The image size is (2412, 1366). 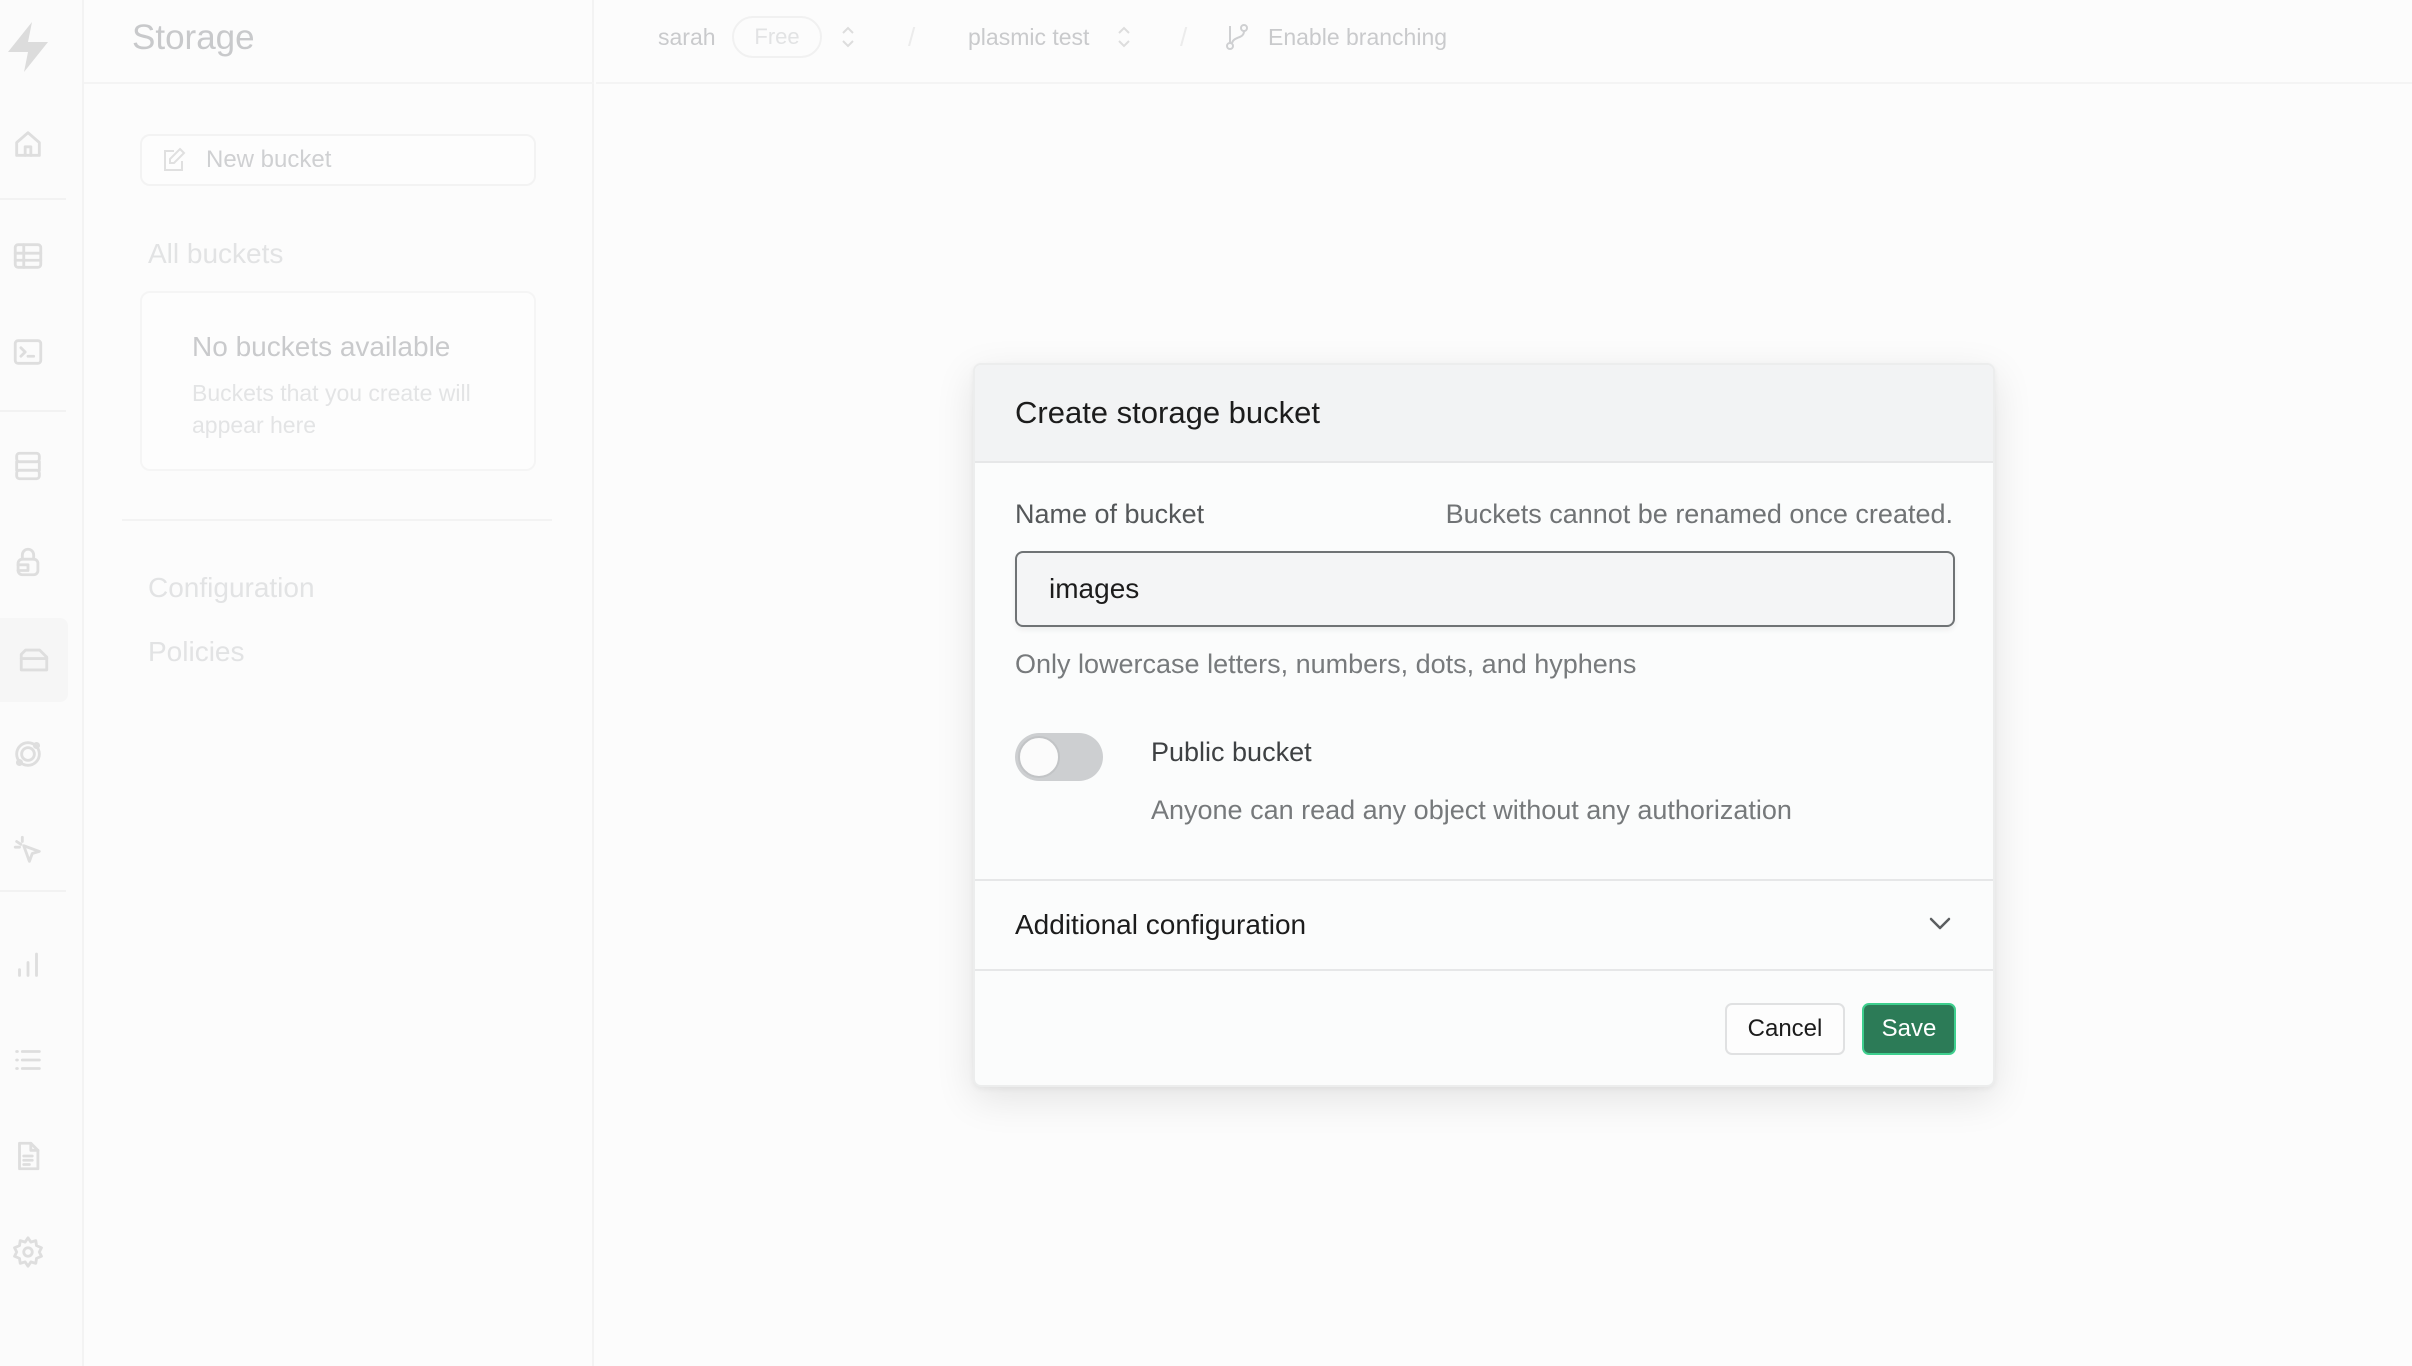 I want to click on document-icon, so click(x=29, y=1156).